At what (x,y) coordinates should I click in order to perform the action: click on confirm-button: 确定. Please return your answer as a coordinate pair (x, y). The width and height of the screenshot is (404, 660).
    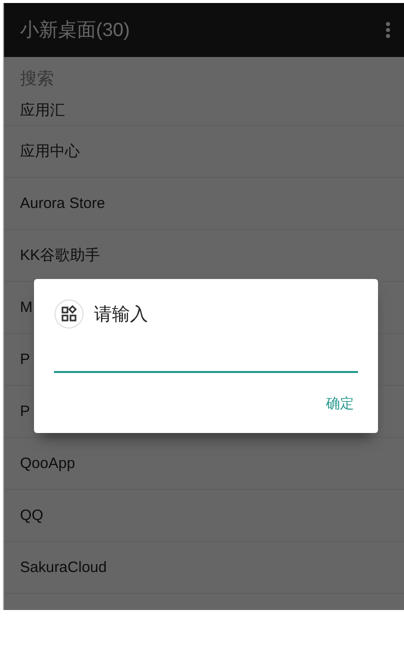
    Looking at the image, I should click on (340, 404).